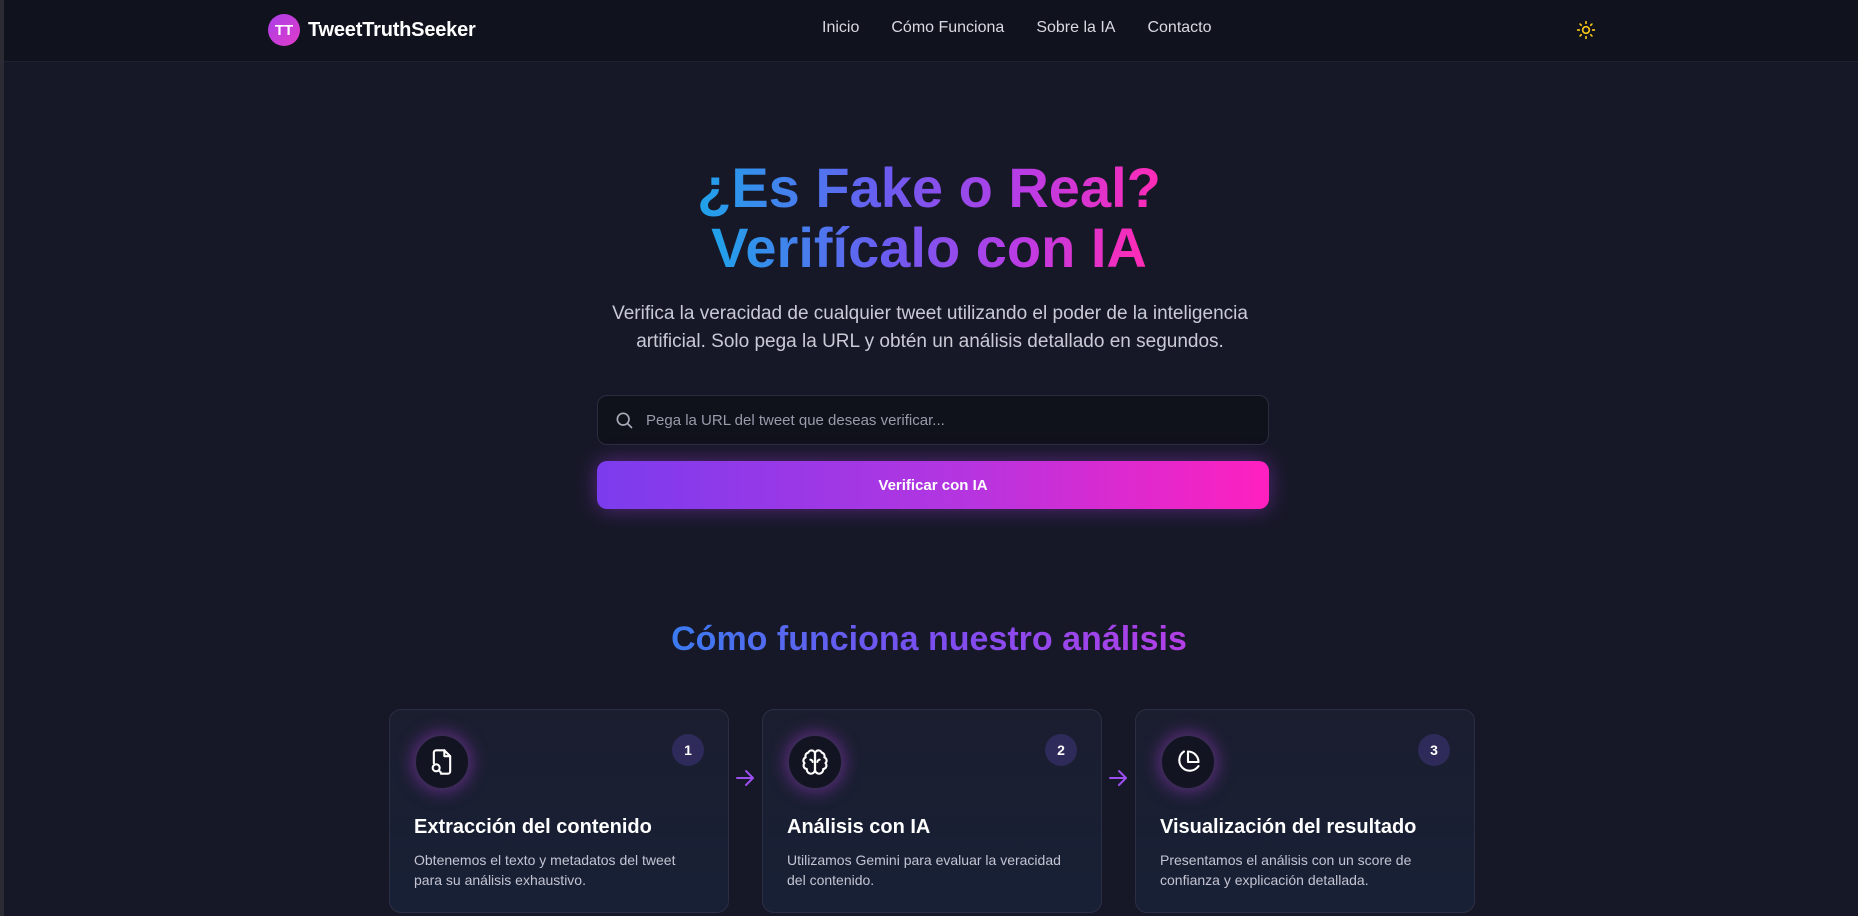 This screenshot has width=1858, height=916. I want to click on nav-link-contacto: Contacto, so click(1179, 28).